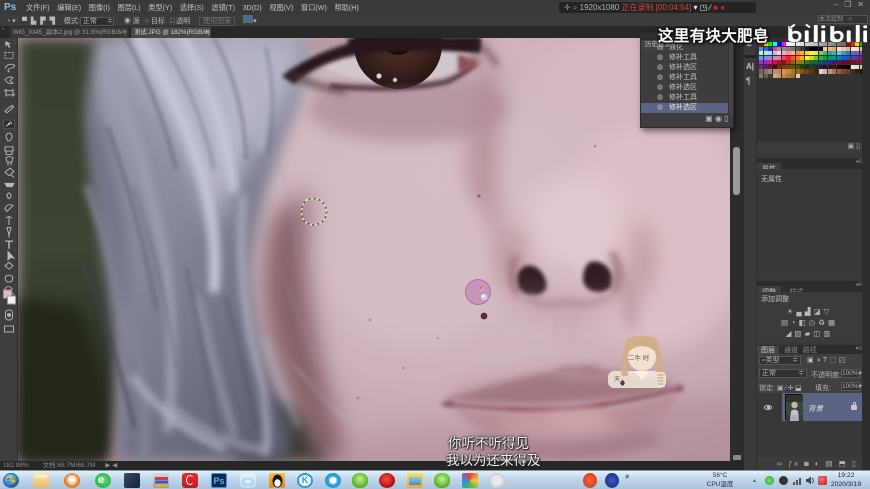 This screenshot has width=870, height=489. What do you see at coordinates (617, 379) in the screenshot?
I see `svg-text: 天` at bounding box center [617, 379].